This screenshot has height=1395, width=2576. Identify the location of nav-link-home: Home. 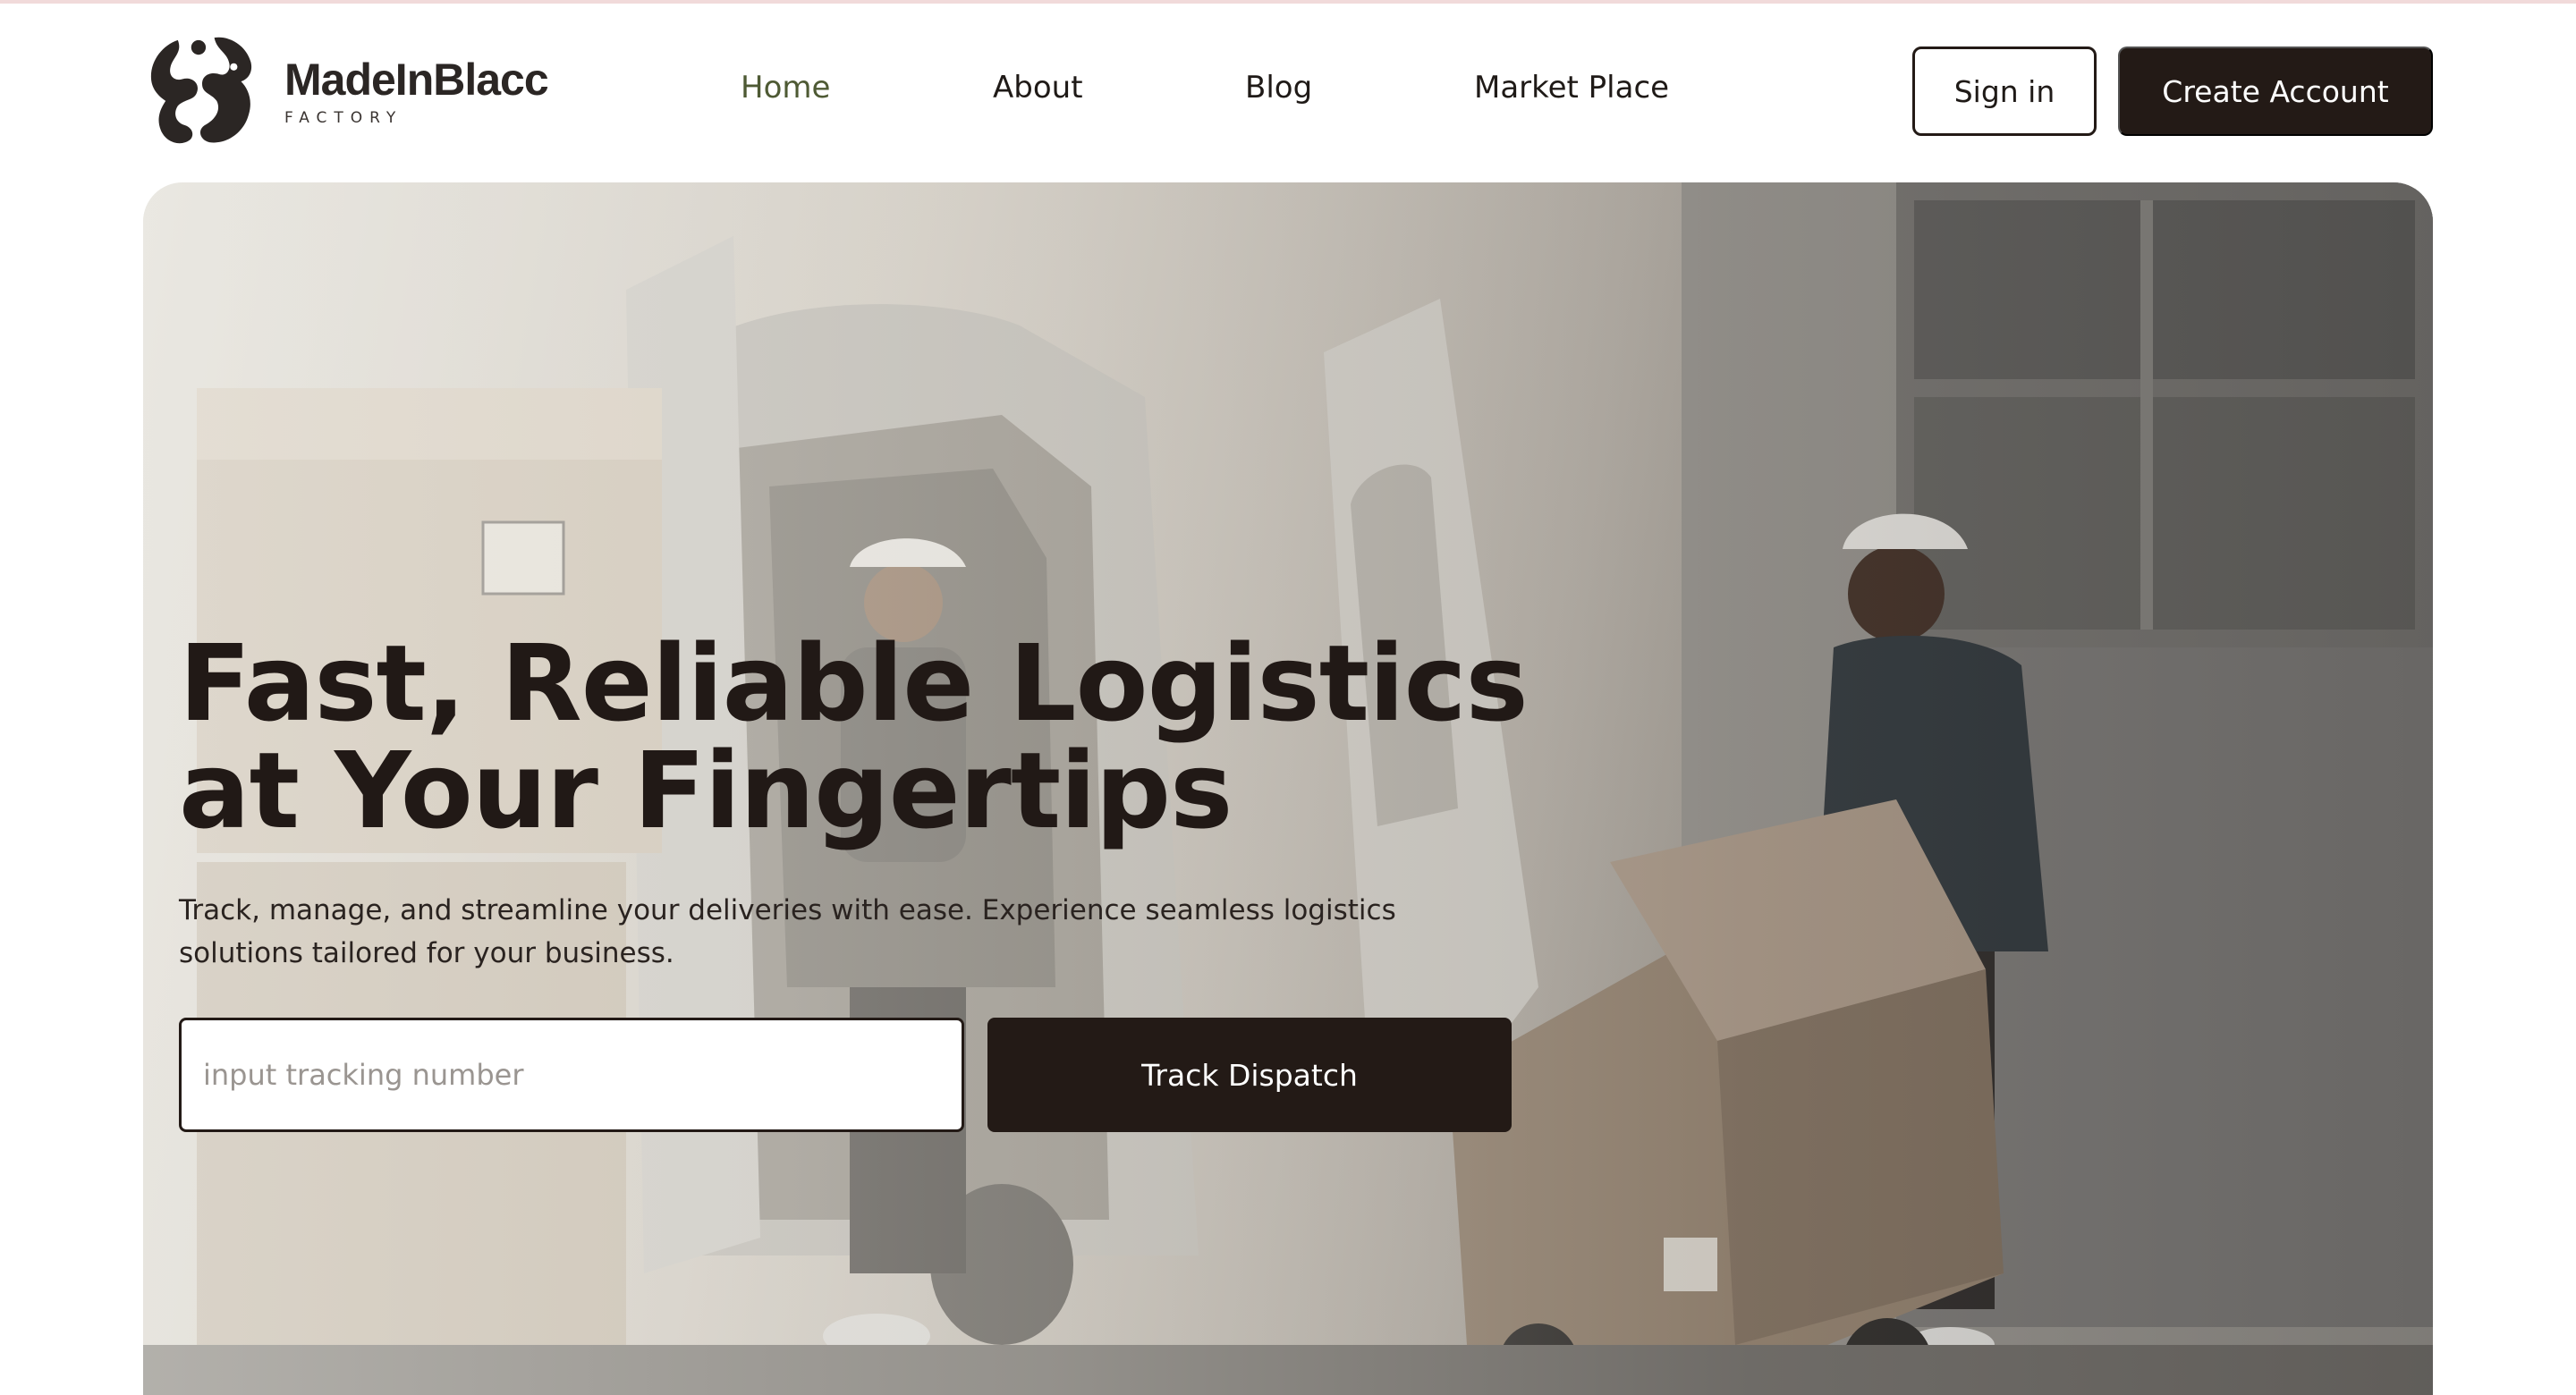
(785, 88).